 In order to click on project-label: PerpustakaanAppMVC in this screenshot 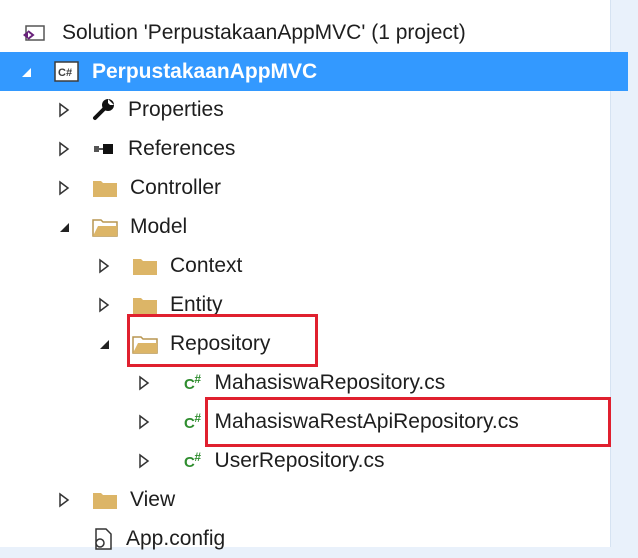, I will do `click(205, 71)`.